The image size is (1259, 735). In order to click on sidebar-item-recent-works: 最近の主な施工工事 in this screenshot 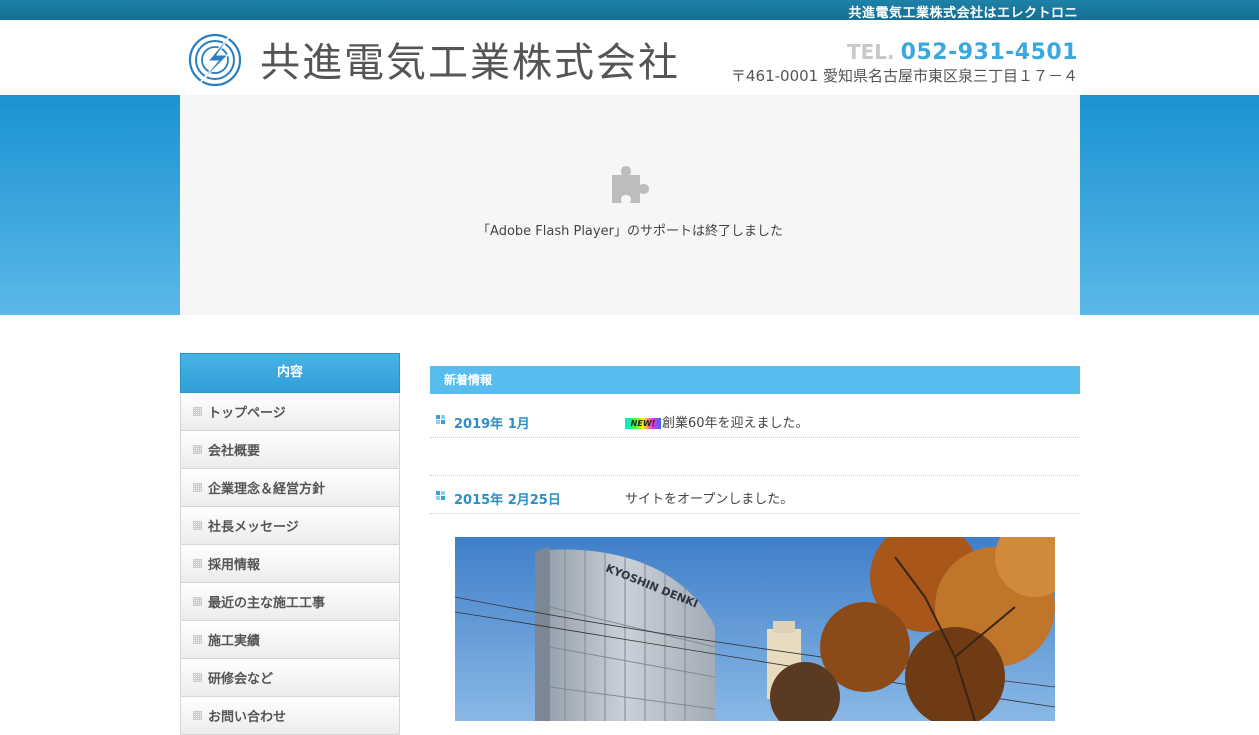, I will do `click(290, 602)`.